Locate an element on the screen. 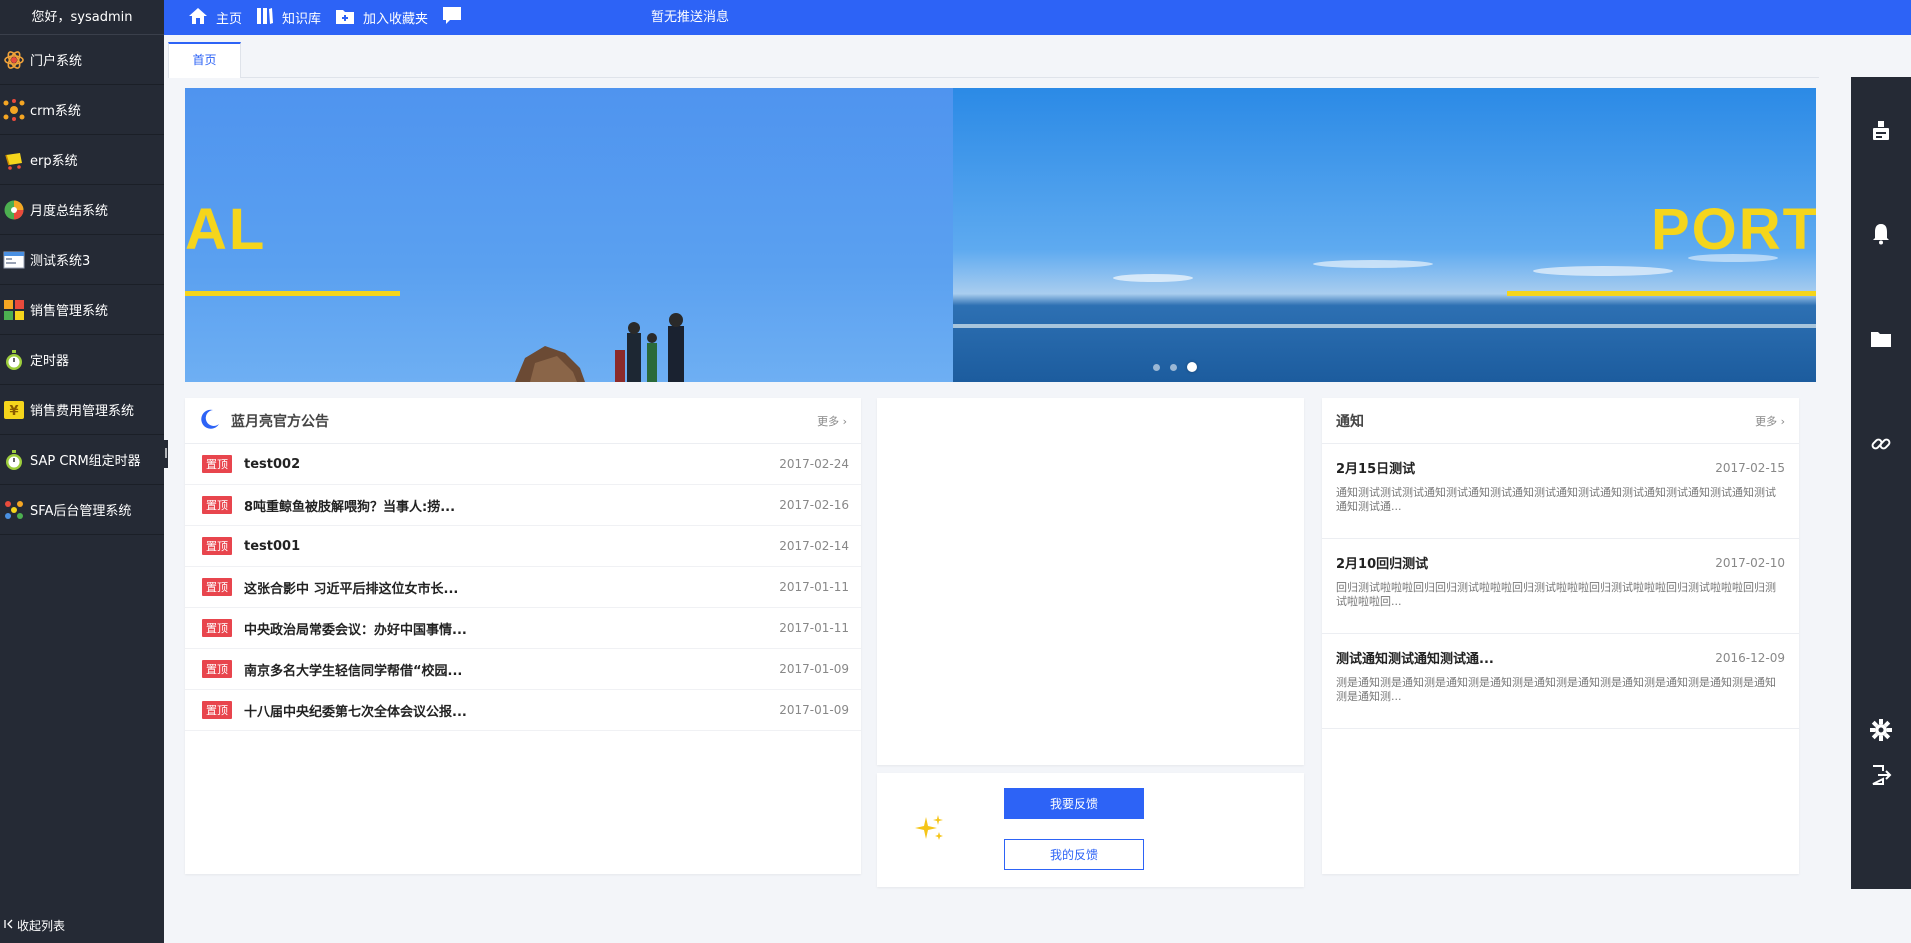  tab-home: 首页 is located at coordinates (204, 60).